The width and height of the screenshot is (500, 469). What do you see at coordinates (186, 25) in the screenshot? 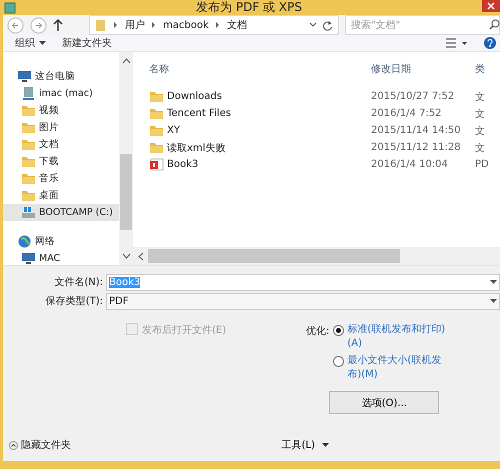
I see `breadcrumb-item: macbook` at bounding box center [186, 25].